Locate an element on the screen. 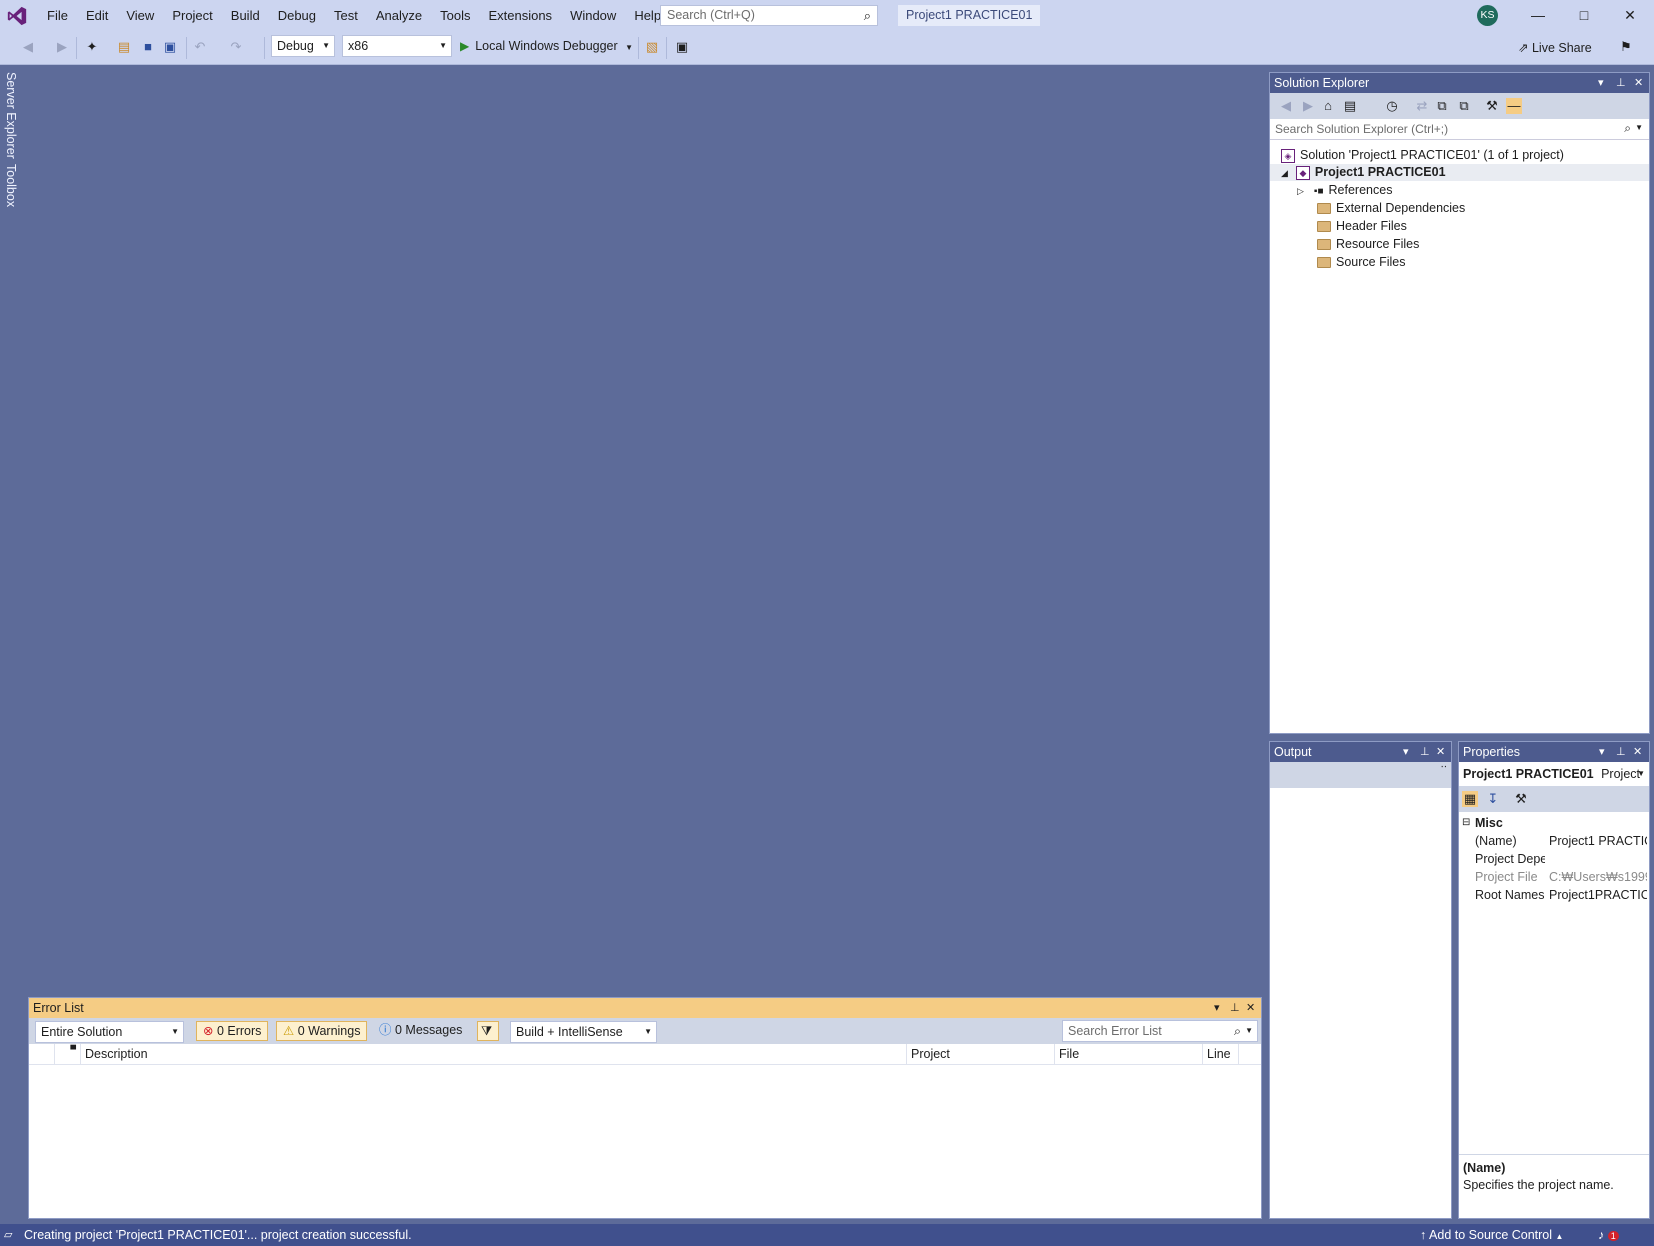 This screenshot has width=1654, height=1246. menu-item-window: Window is located at coordinates (593, 15).